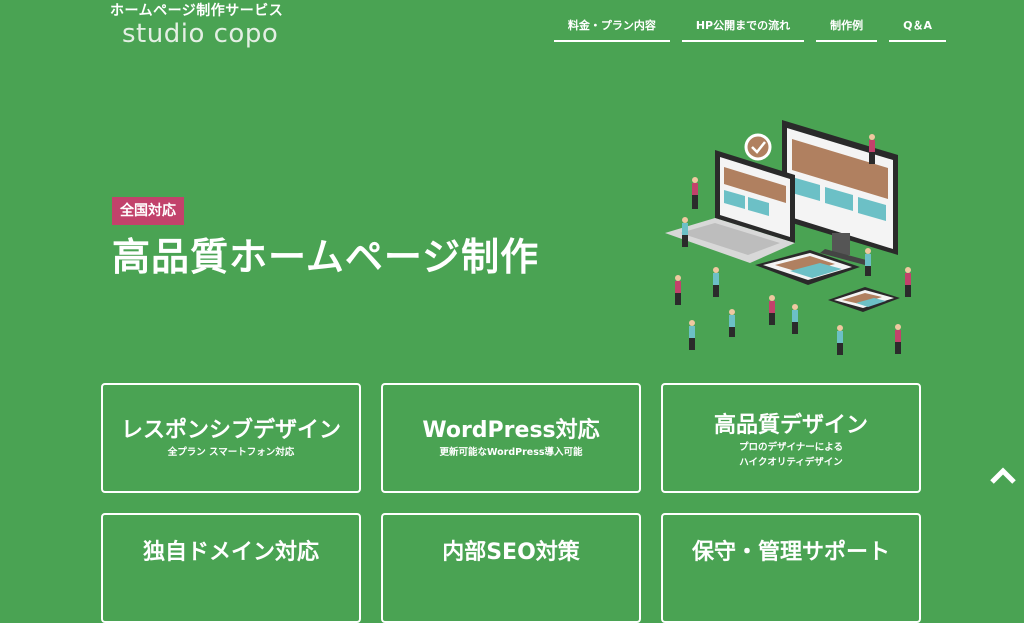 The width and height of the screenshot is (1024, 623). I want to click on chevron-up-icon, so click(1003, 475).